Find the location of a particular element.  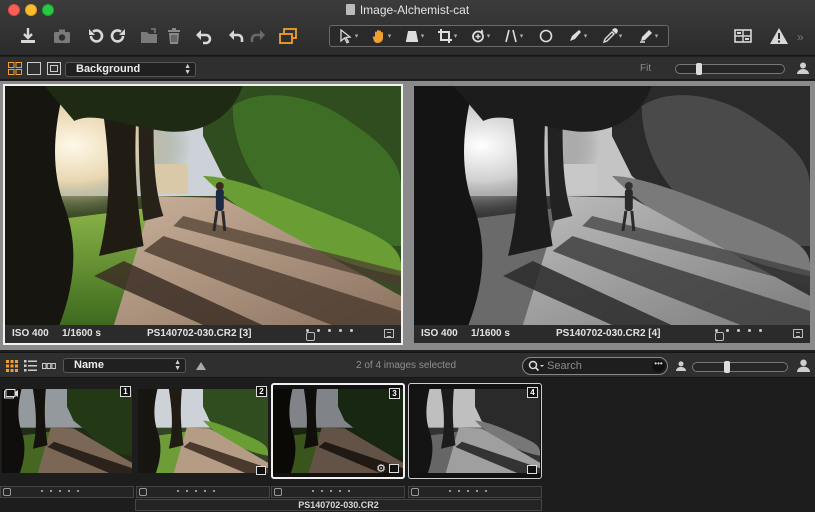

fit-label: Fit is located at coordinates (645, 68).